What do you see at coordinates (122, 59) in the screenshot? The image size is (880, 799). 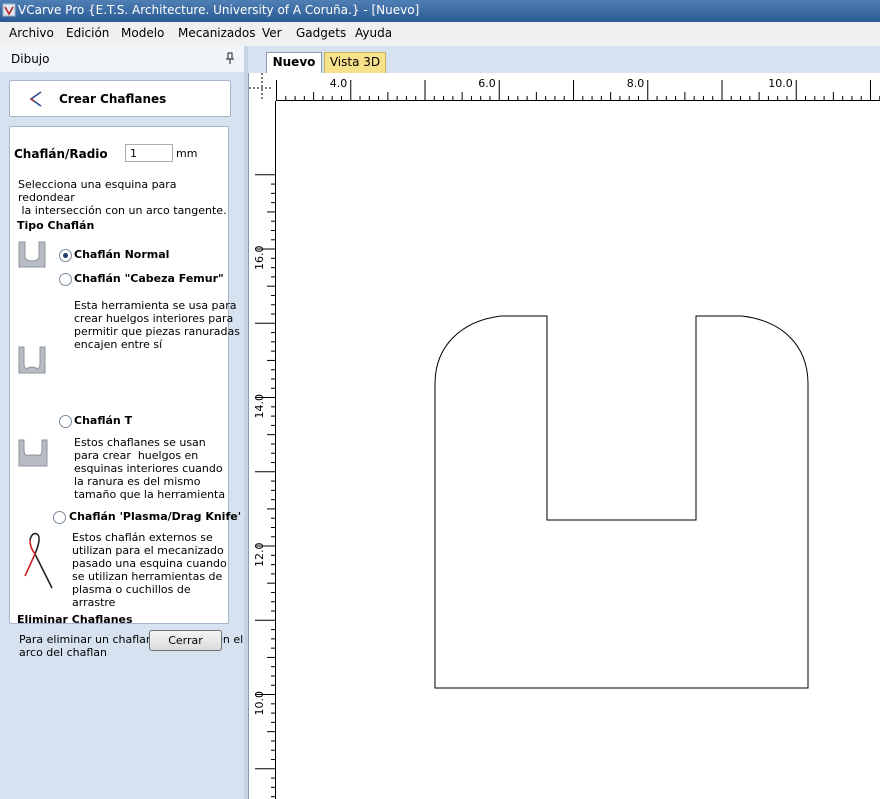 I see `panel-header: Dibujo` at bounding box center [122, 59].